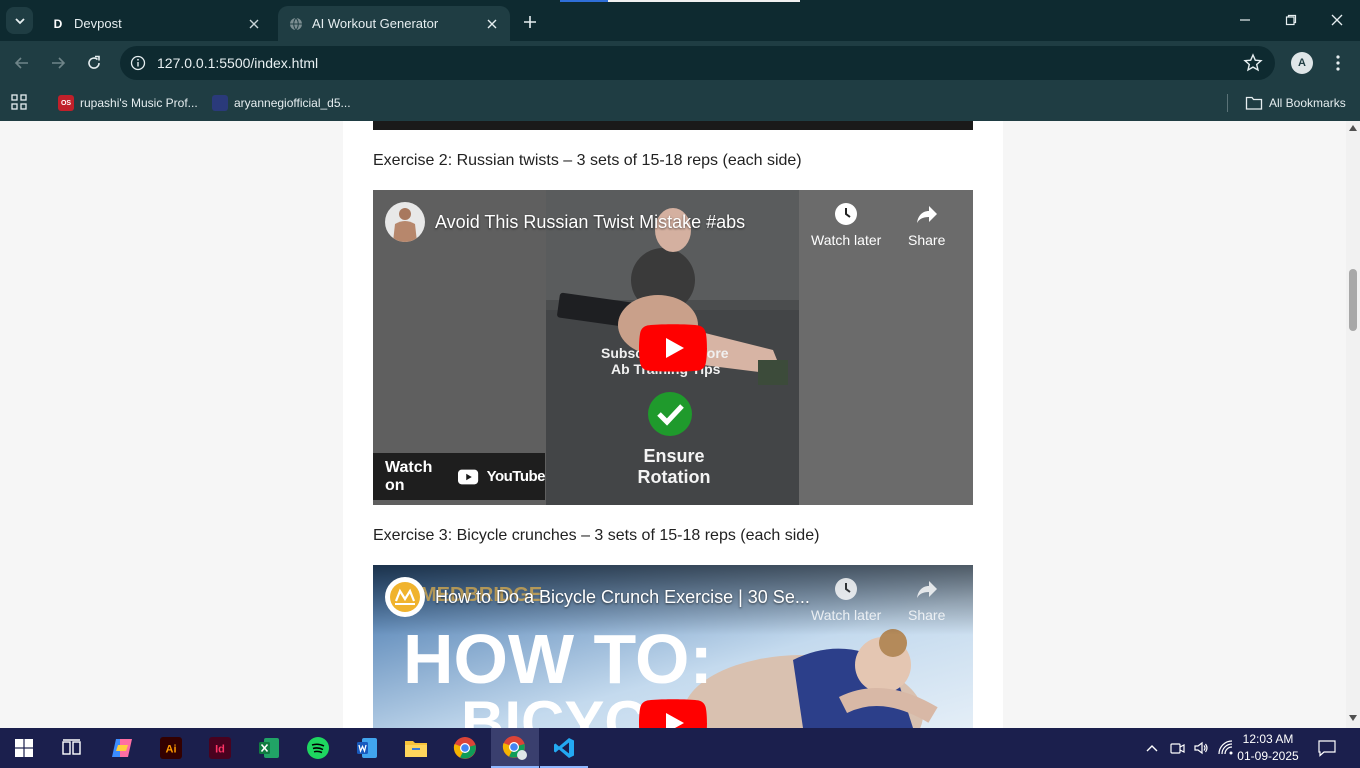 This screenshot has width=1360, height=768. What do you see at coordinates (590, 222) in the screenshot?
I see `video-title: Avoid This Russian Twist Mistake #abs` at bounding box center [590, 222].